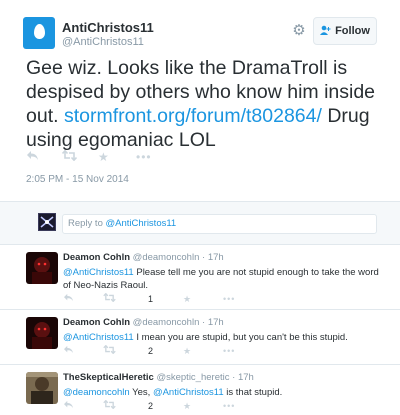 This screenshot has height=415, width=400. What do you see at coordinates (188, 392) in the screenshot?
I see `reply-mention-2: @AntiChristos11` at bounding box center [188, 392].